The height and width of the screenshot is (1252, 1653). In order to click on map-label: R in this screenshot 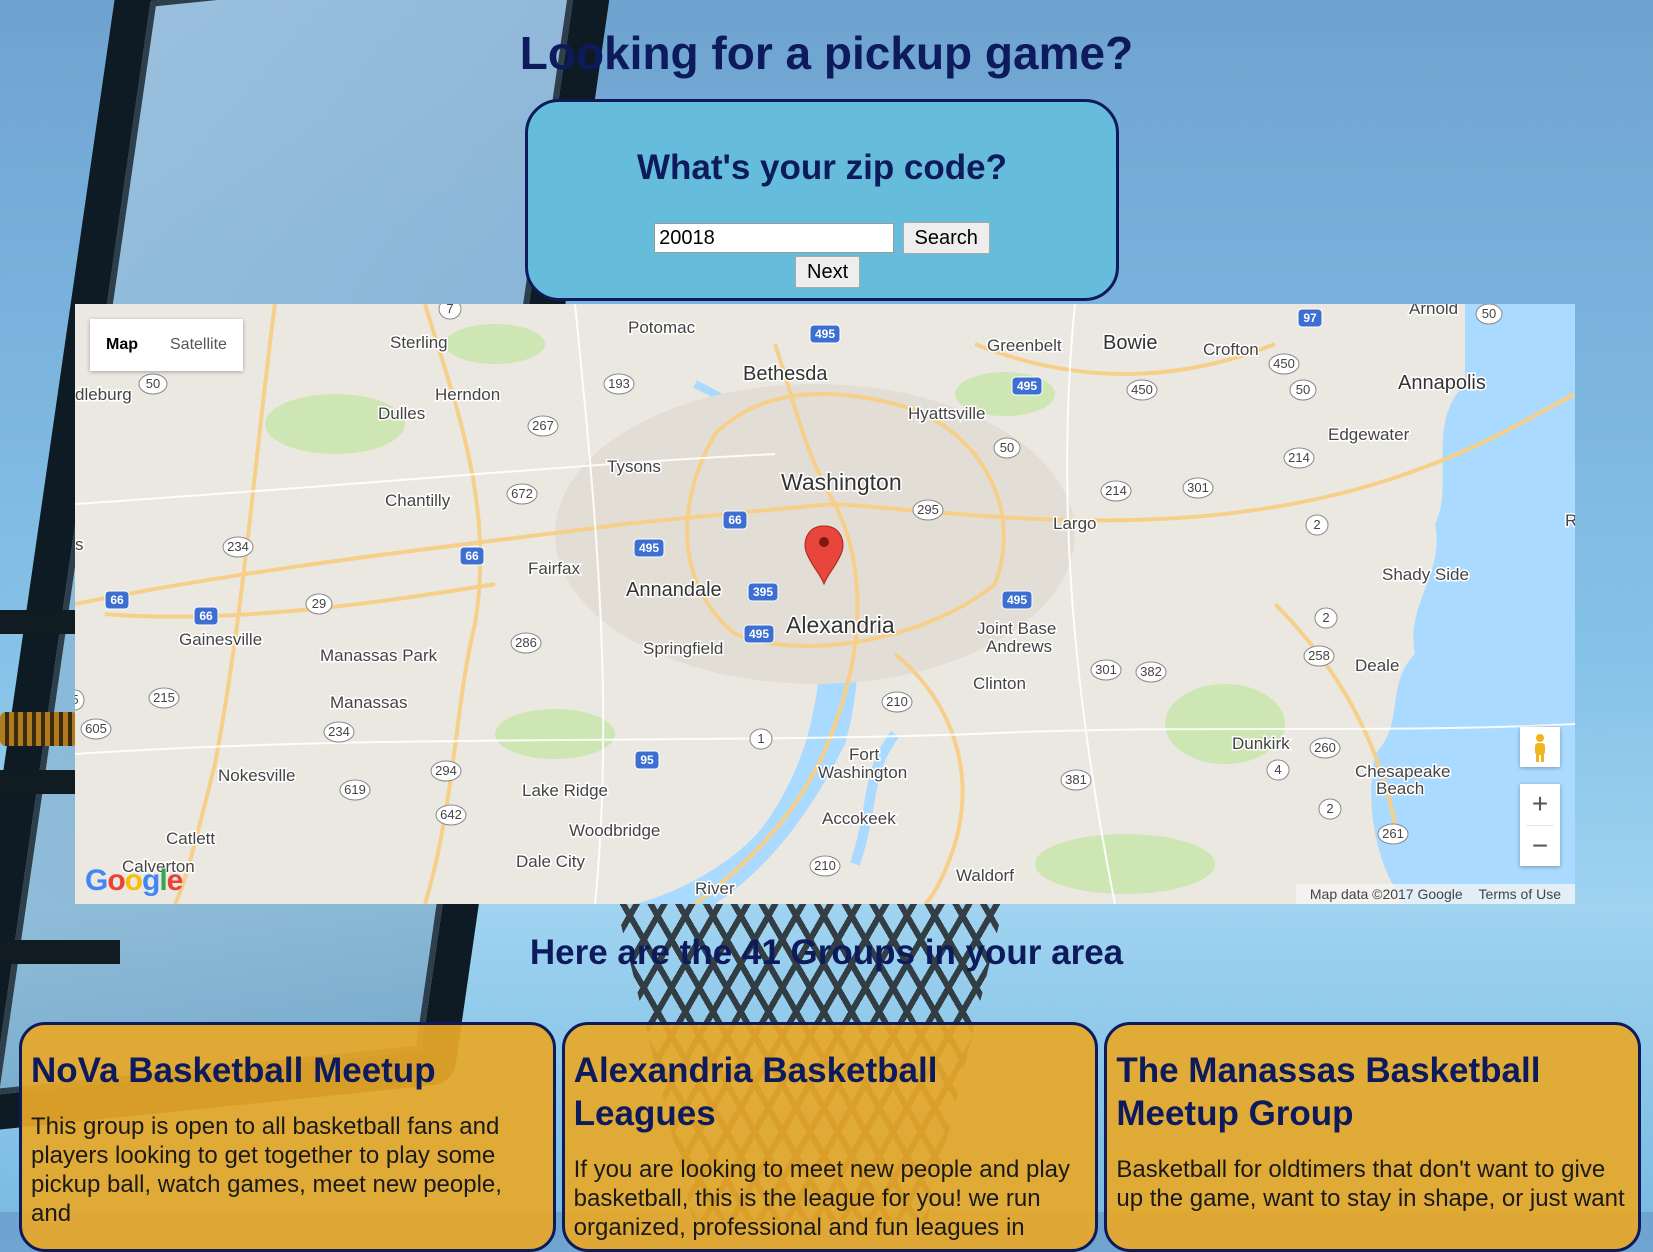, I will do `click(1570, 520)`.